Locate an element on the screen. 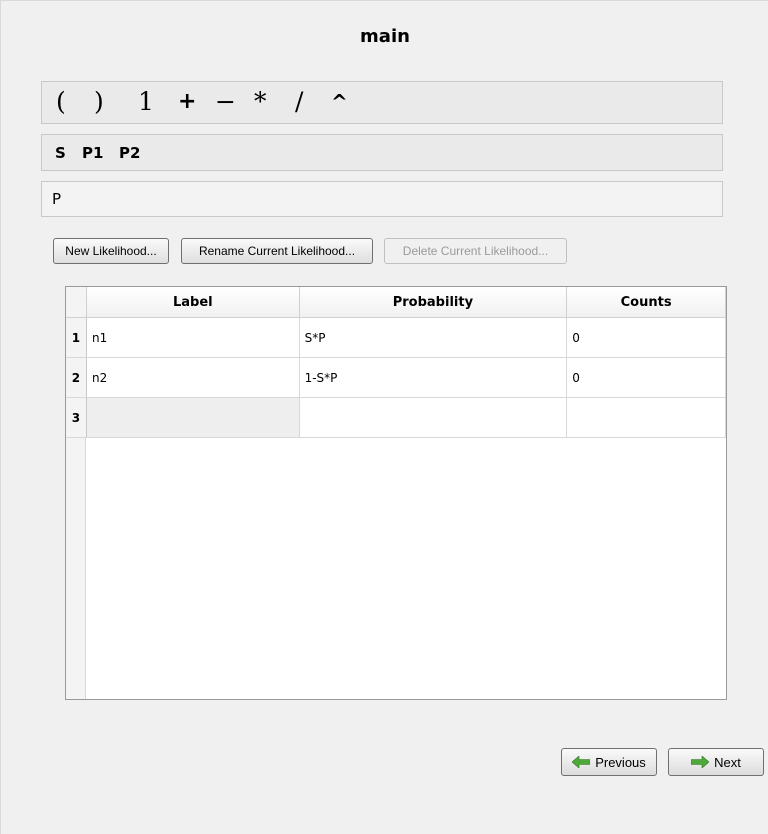 Image resolution: width=768 pixels, height=834 pixels. probability-cell: S*P is located at coordinates (433, 337).